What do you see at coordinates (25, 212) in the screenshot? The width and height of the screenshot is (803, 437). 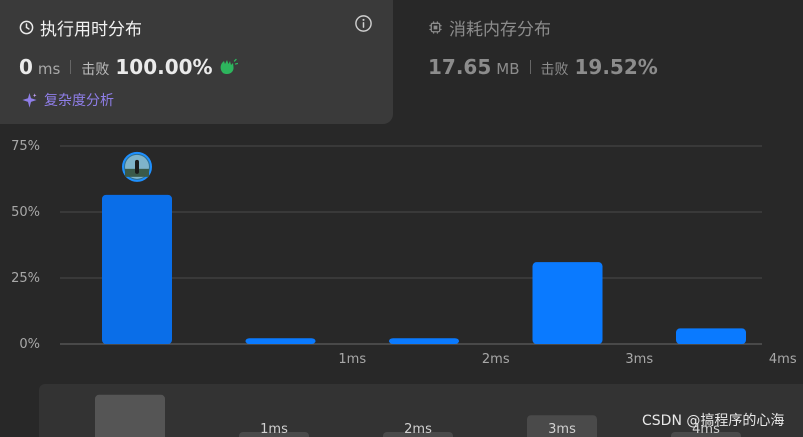 I see `y-tick-label: 50%` at bounding box center [25, 212].